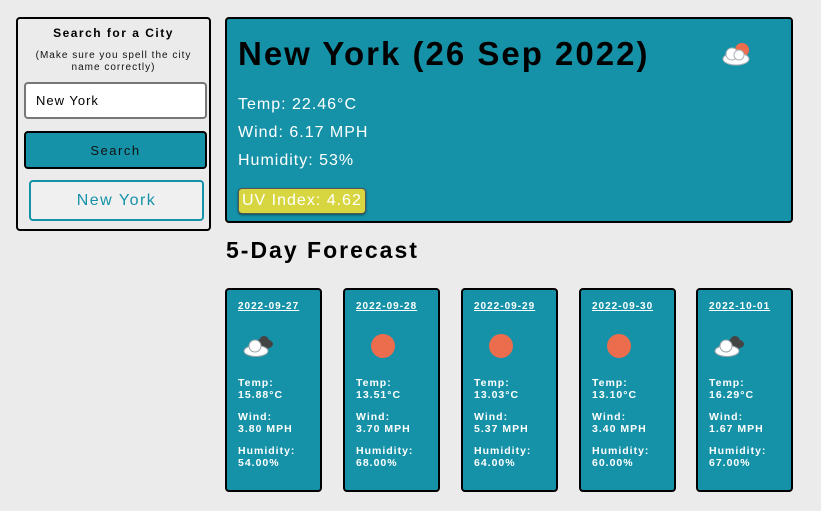 The image size is (821, 511). Describe the element at coordinates (387, 306) in the screenshot. I see `forecast-date: 2022-09-28` at that location.